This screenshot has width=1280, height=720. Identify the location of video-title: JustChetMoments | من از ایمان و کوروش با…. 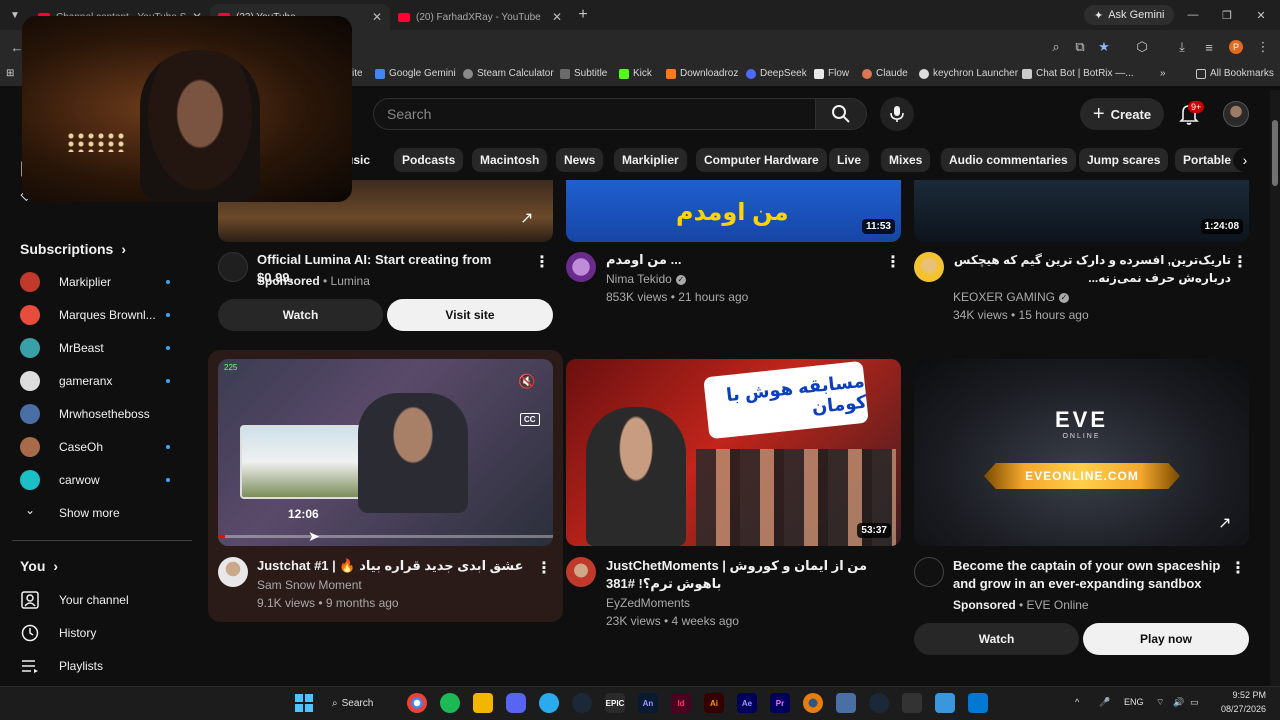
(744, 575).